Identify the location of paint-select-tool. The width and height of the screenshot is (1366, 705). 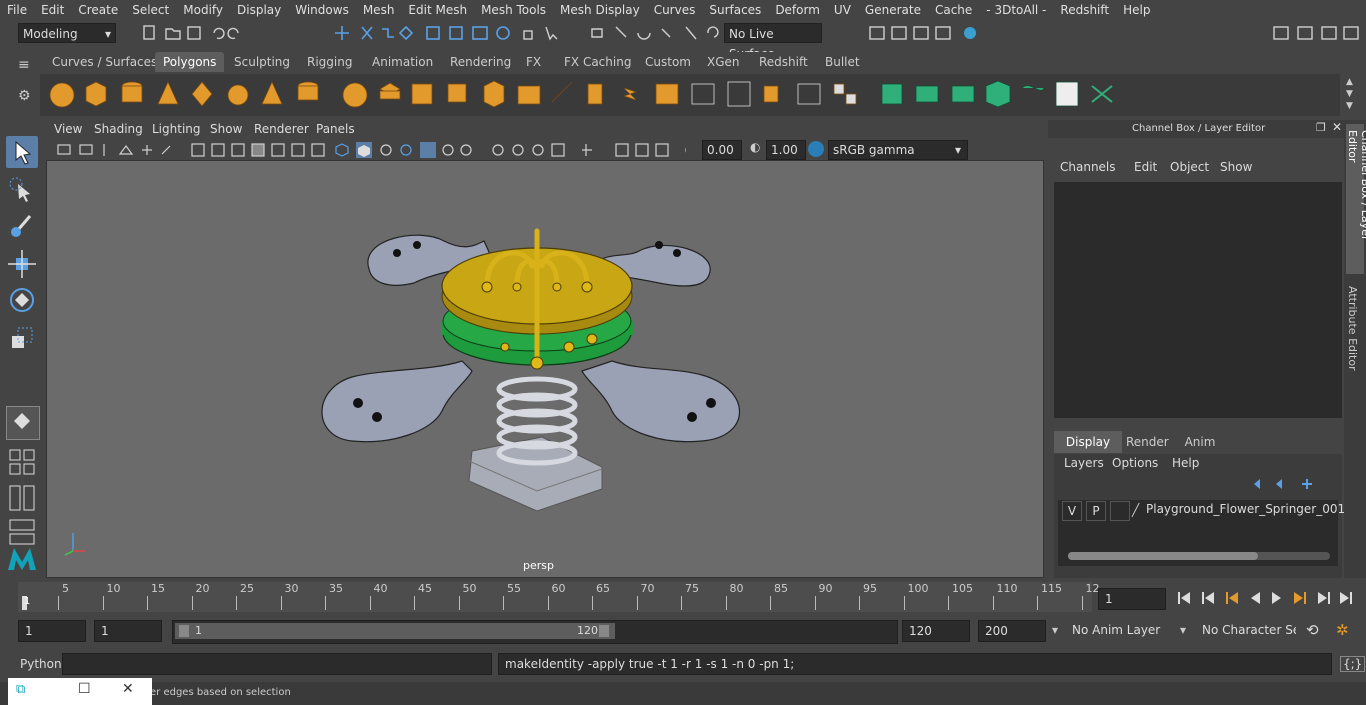
(22, 226).